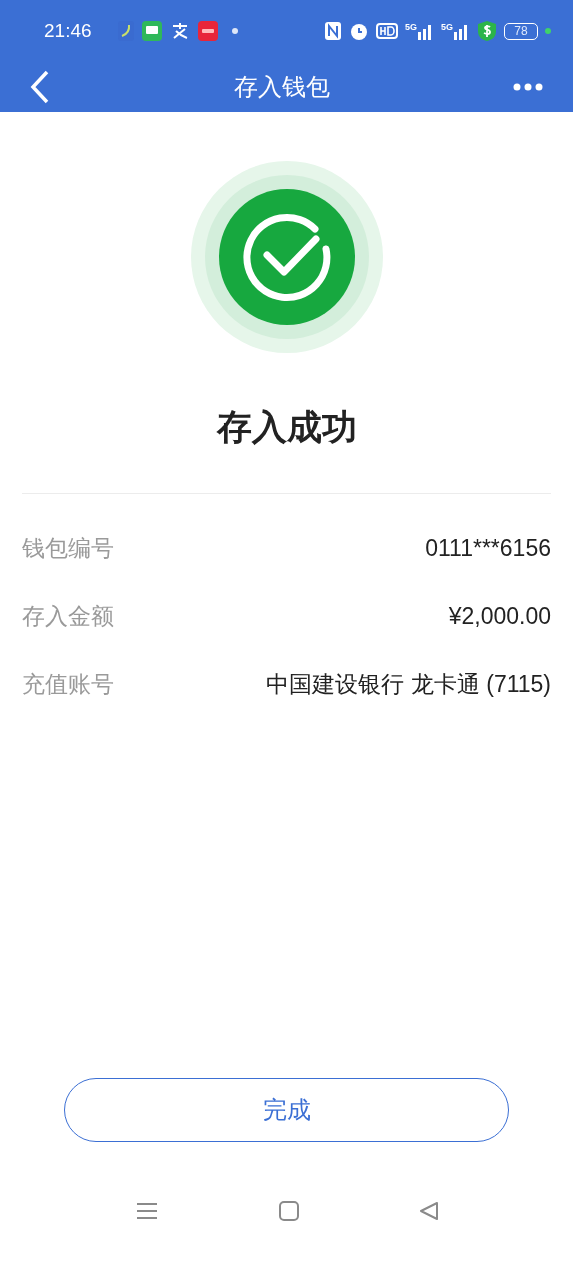 The width and height of the screenshot is (573, 1280). Describe the element at coordinates (68, 684) in the screenshot. I see `detail-label: 充值账号` at that location.